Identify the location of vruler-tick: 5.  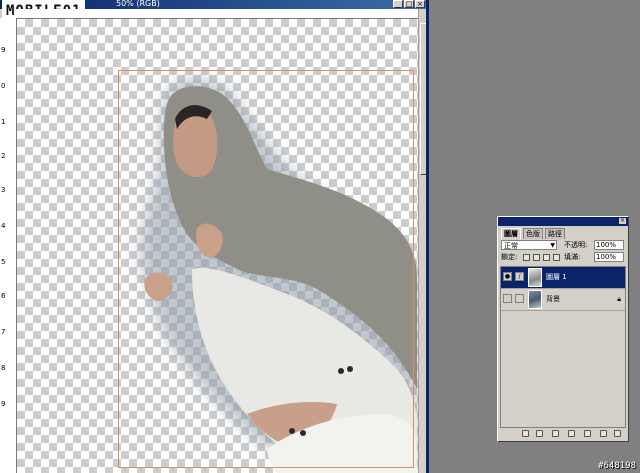
(3, 262).